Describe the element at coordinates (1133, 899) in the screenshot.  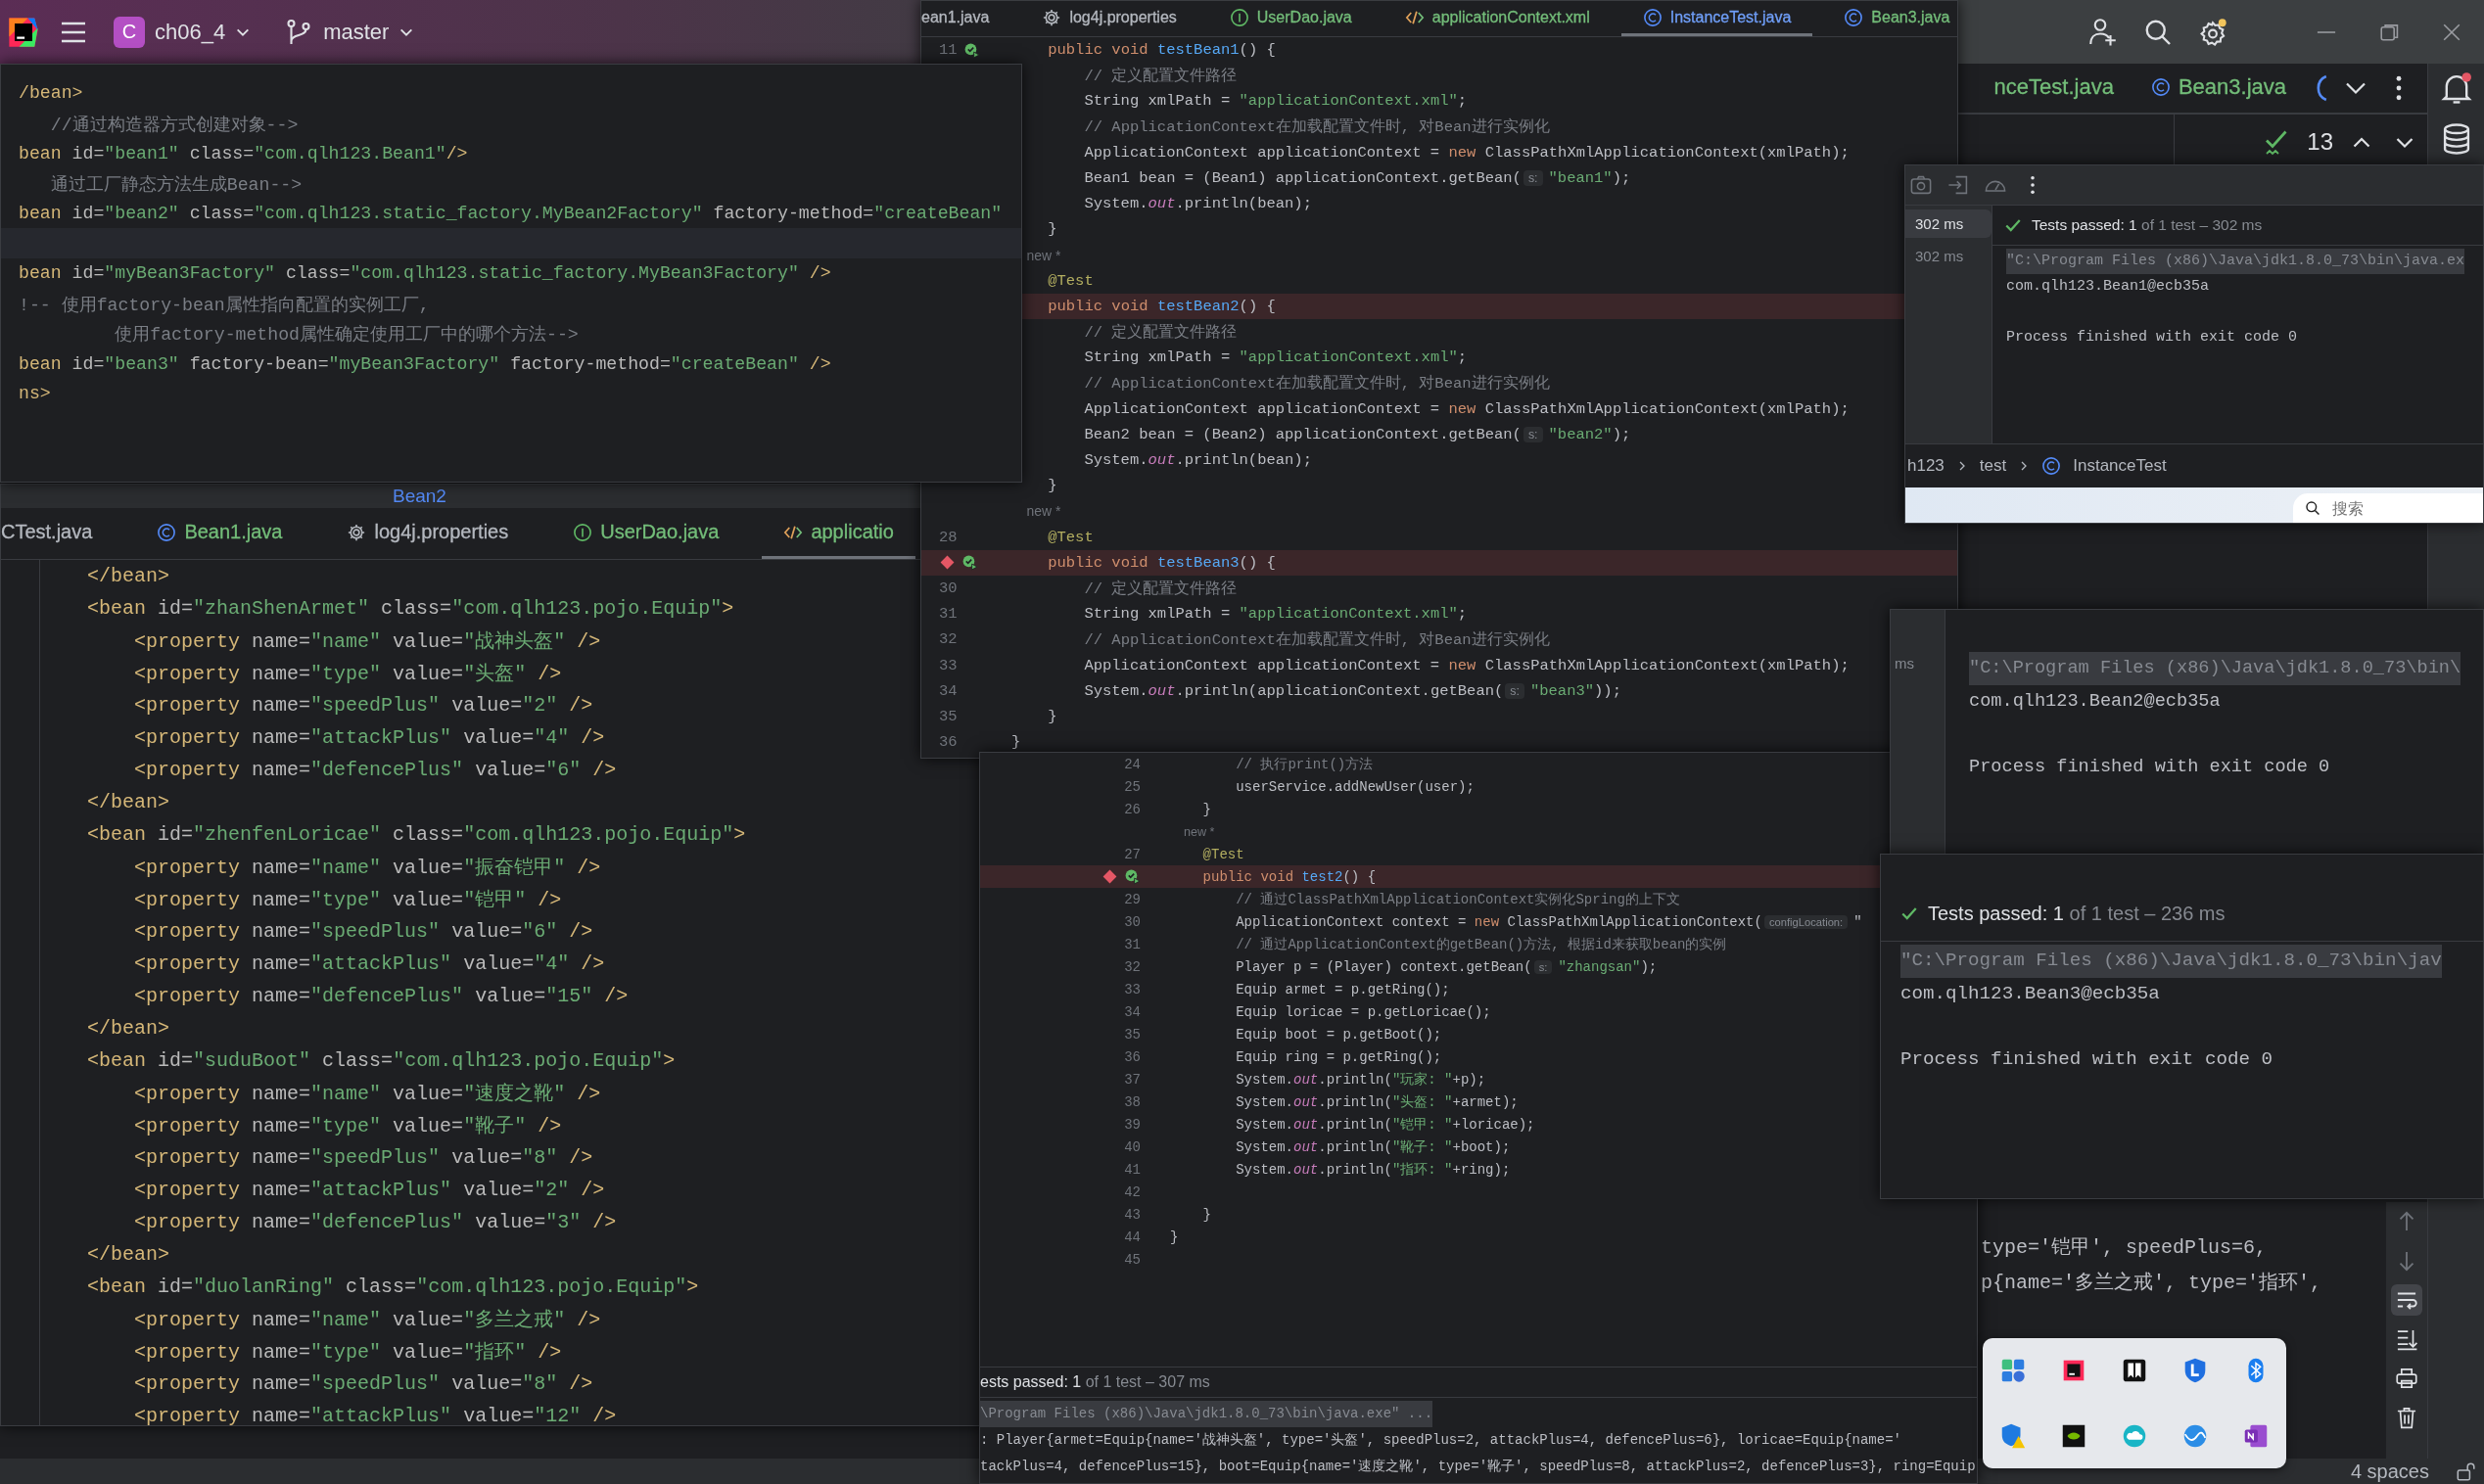
I see `line-number: 29` at that location.